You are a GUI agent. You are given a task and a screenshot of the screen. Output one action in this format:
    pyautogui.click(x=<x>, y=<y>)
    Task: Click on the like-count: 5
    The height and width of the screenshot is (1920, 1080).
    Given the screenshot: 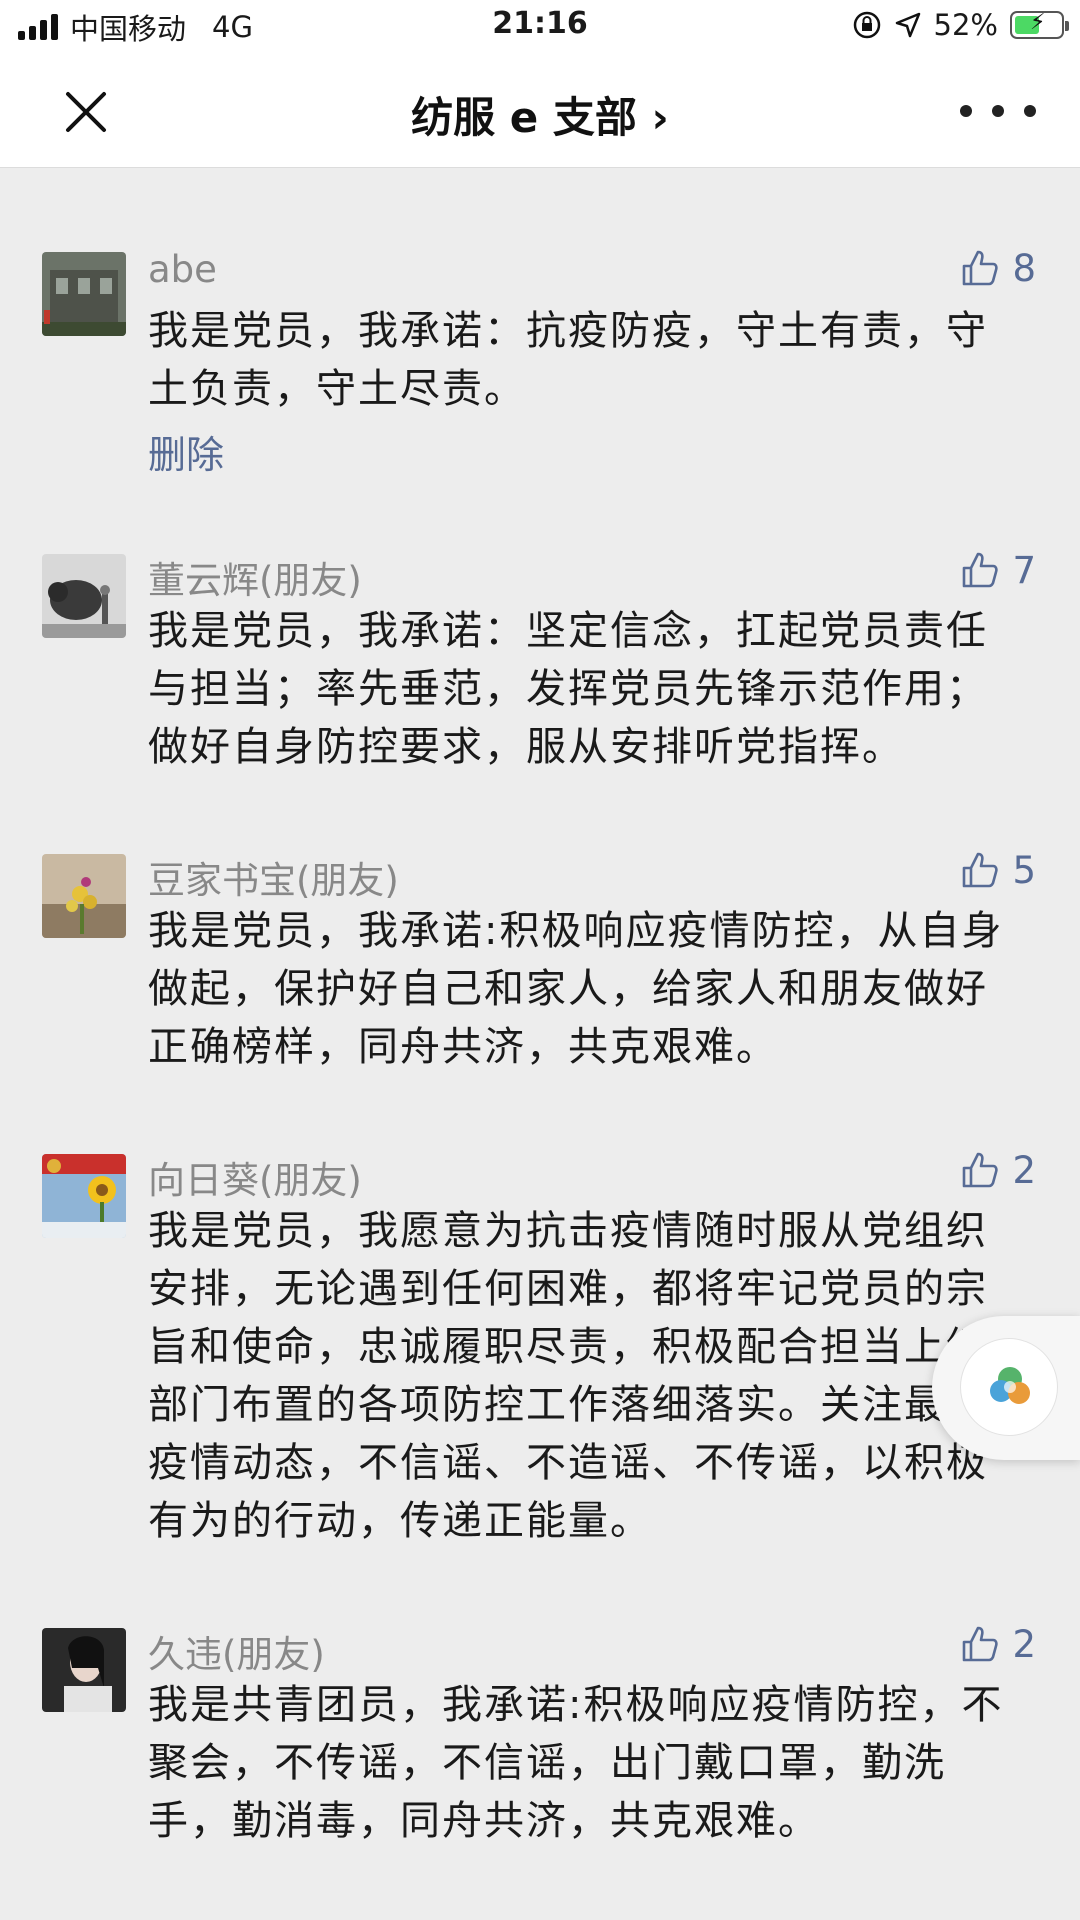 What is the action you would take?
    pyautogui.click(x=1024, y=870)
    